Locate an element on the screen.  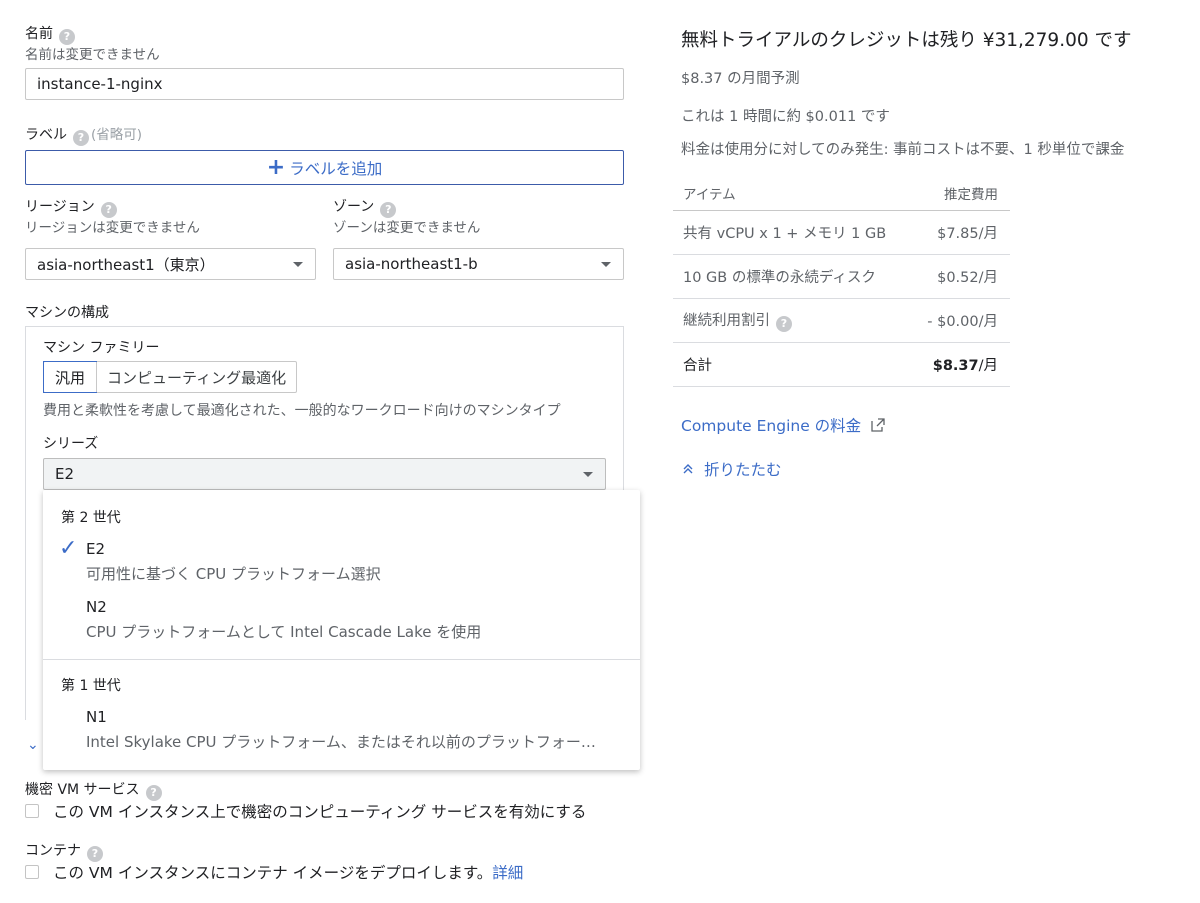
machine-family-tabs: 汎用 コンピューティング最適化 is located at coordinates (170, 377).